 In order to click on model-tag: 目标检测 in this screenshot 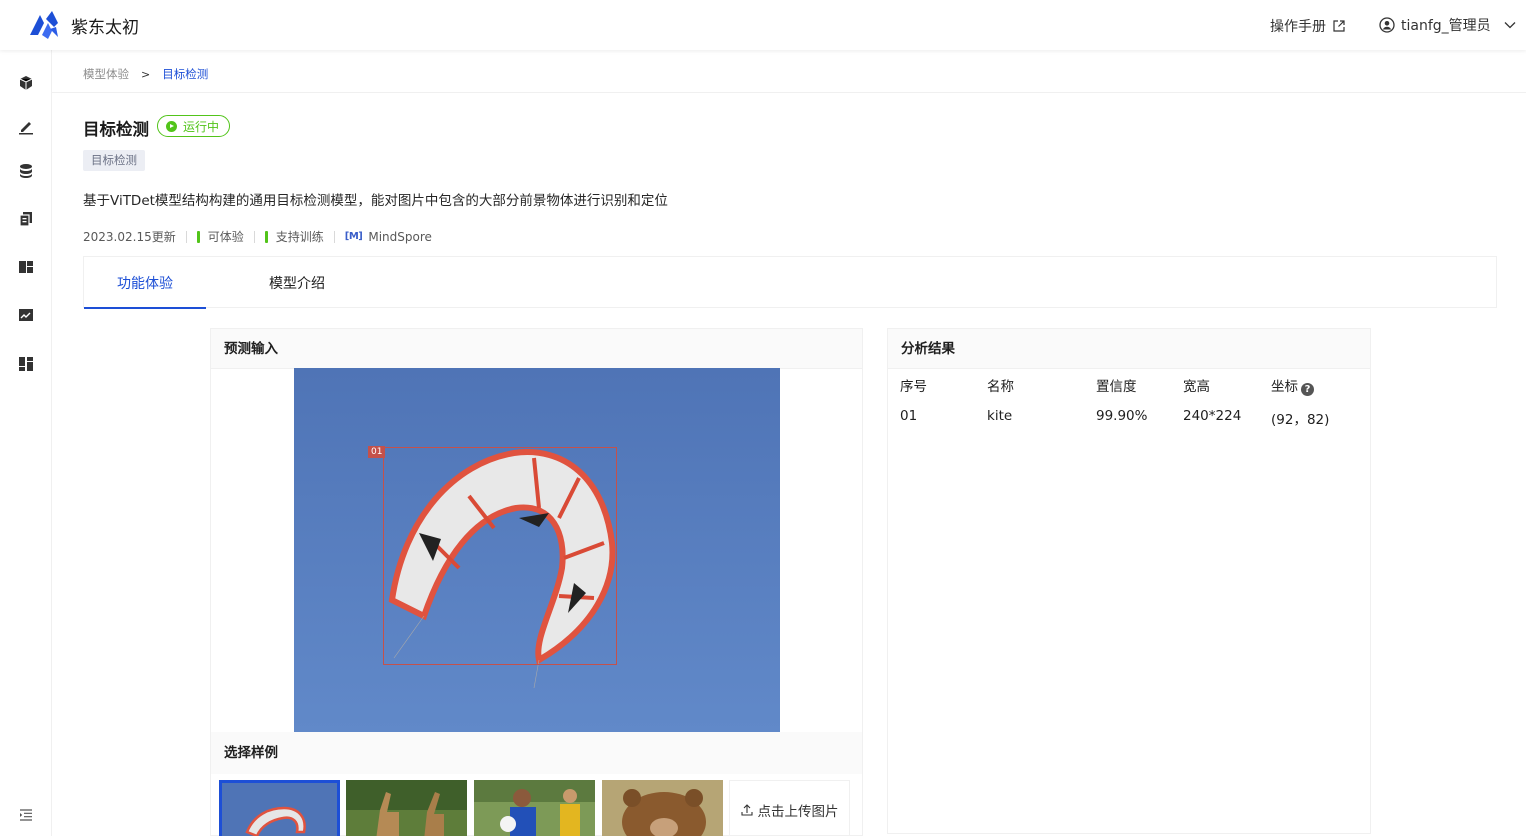, I will do `click(114, 160)`.